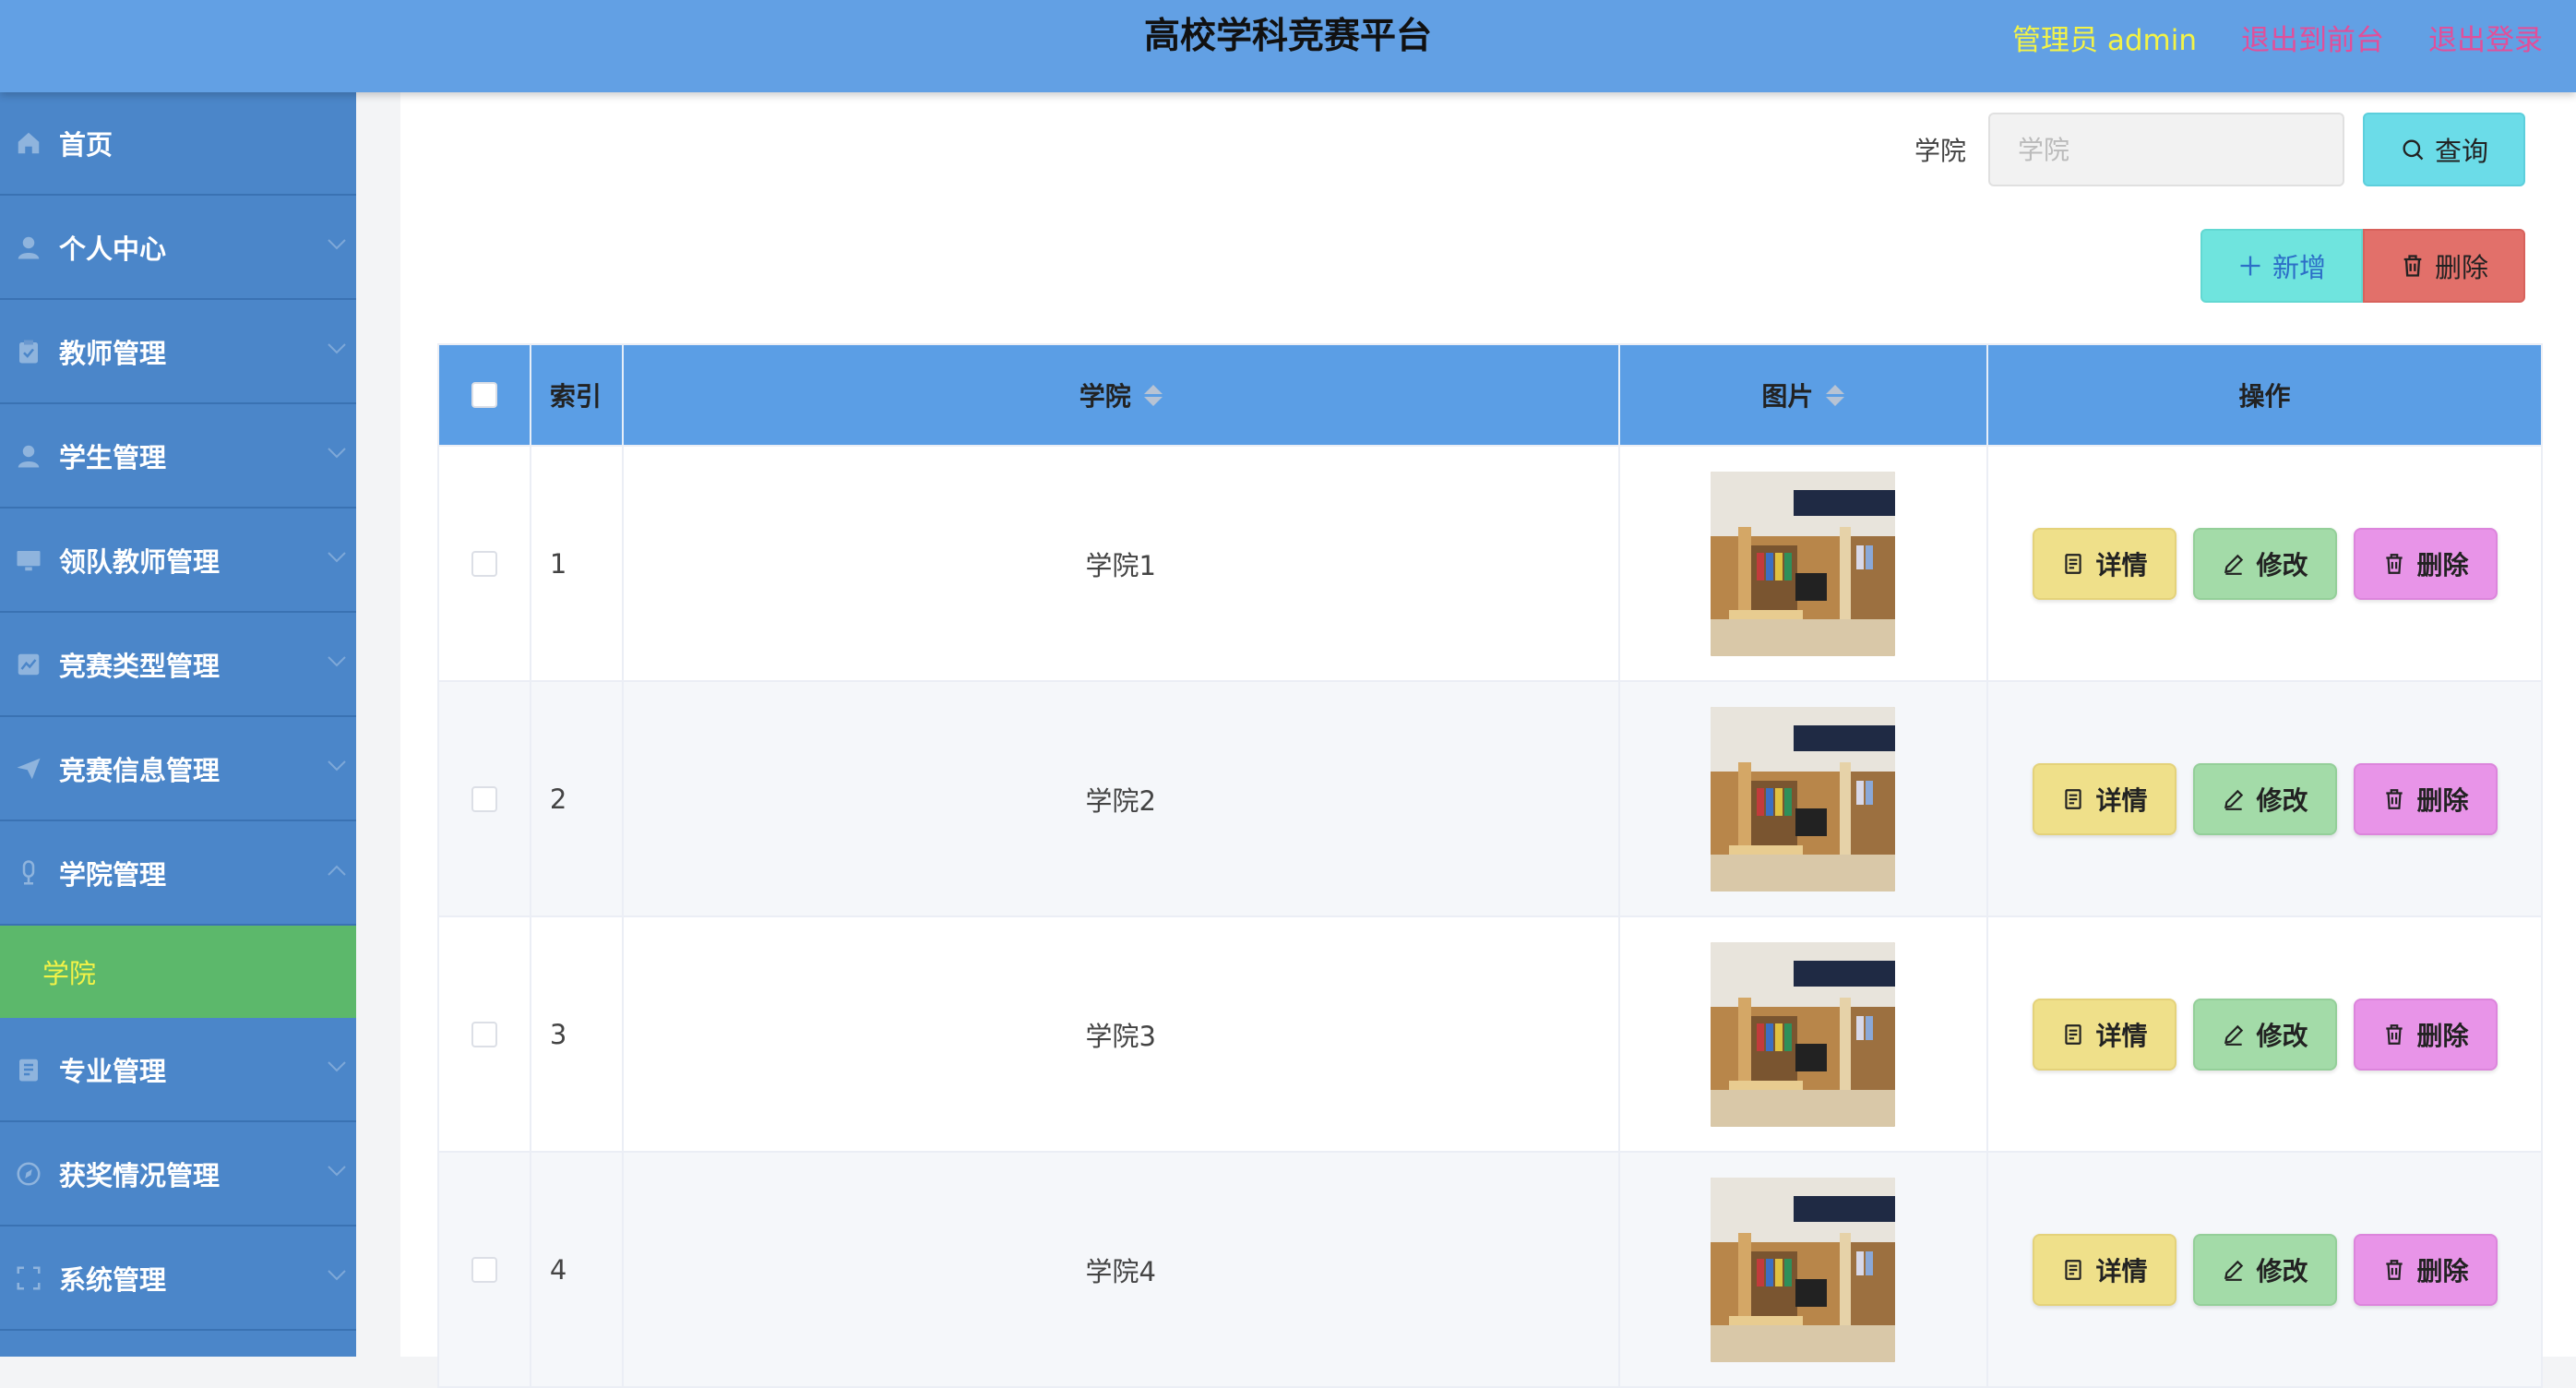 This screenshot has height=1388, width=2576. What do you see at coordinates (178, 456) in the screenshot?
I see `sidebar-item-students: 学生管理` at bounding box center [178, 456].